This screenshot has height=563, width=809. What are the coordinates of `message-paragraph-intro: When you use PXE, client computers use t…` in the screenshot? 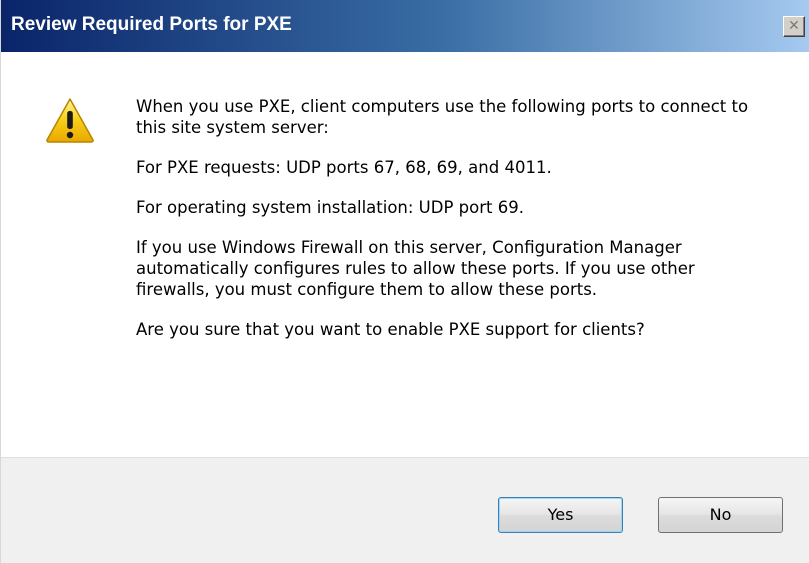 It's located at (442, 117).